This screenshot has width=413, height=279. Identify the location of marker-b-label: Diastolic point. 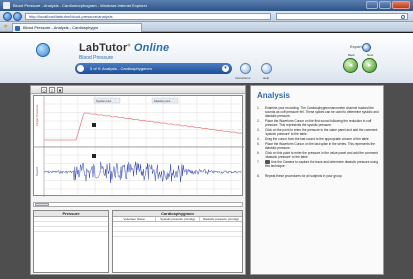
(162, 101).